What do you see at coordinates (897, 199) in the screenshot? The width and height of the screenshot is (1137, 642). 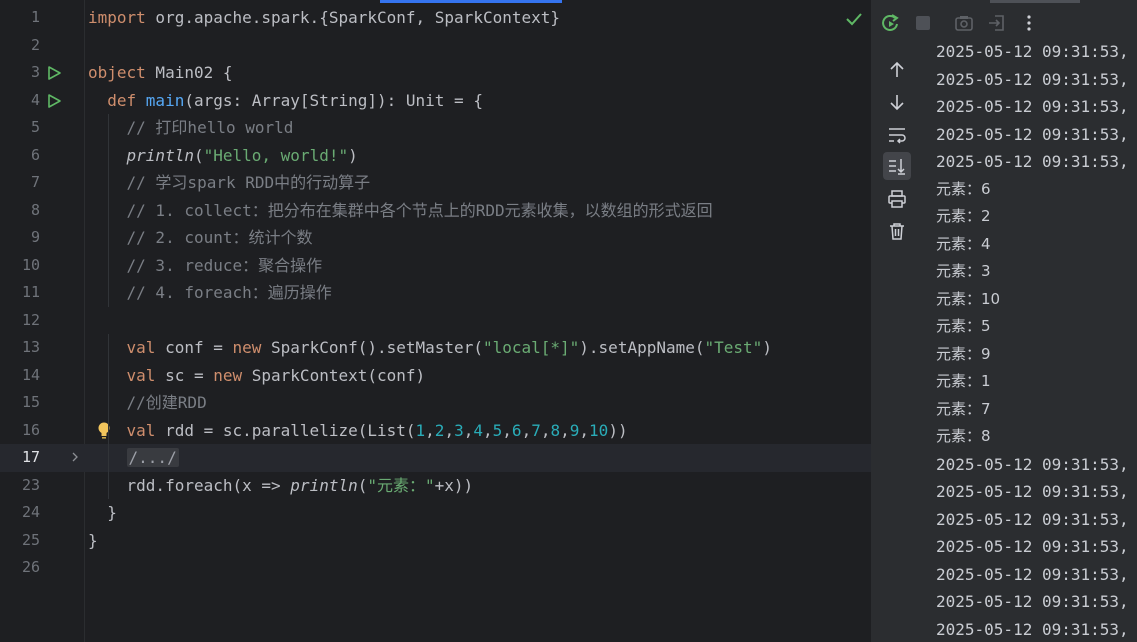 I see `print-icon` at bounding box center [897, 199].